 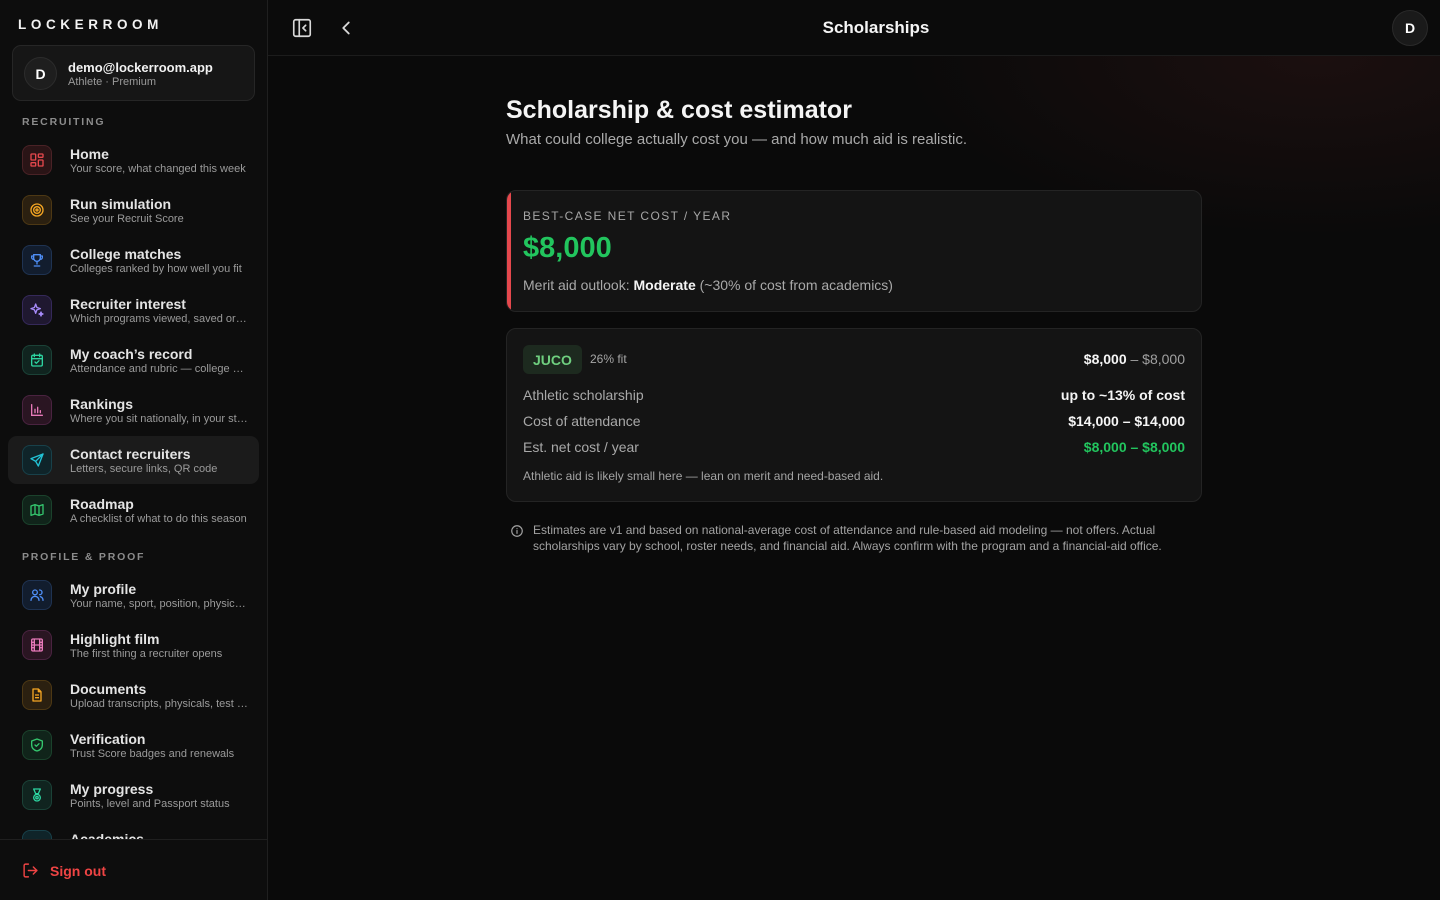 What do you see at coordinates (552, 359) in the screenshot?
I see `tier-badge: JUCO` at bounding box center [552, 359].